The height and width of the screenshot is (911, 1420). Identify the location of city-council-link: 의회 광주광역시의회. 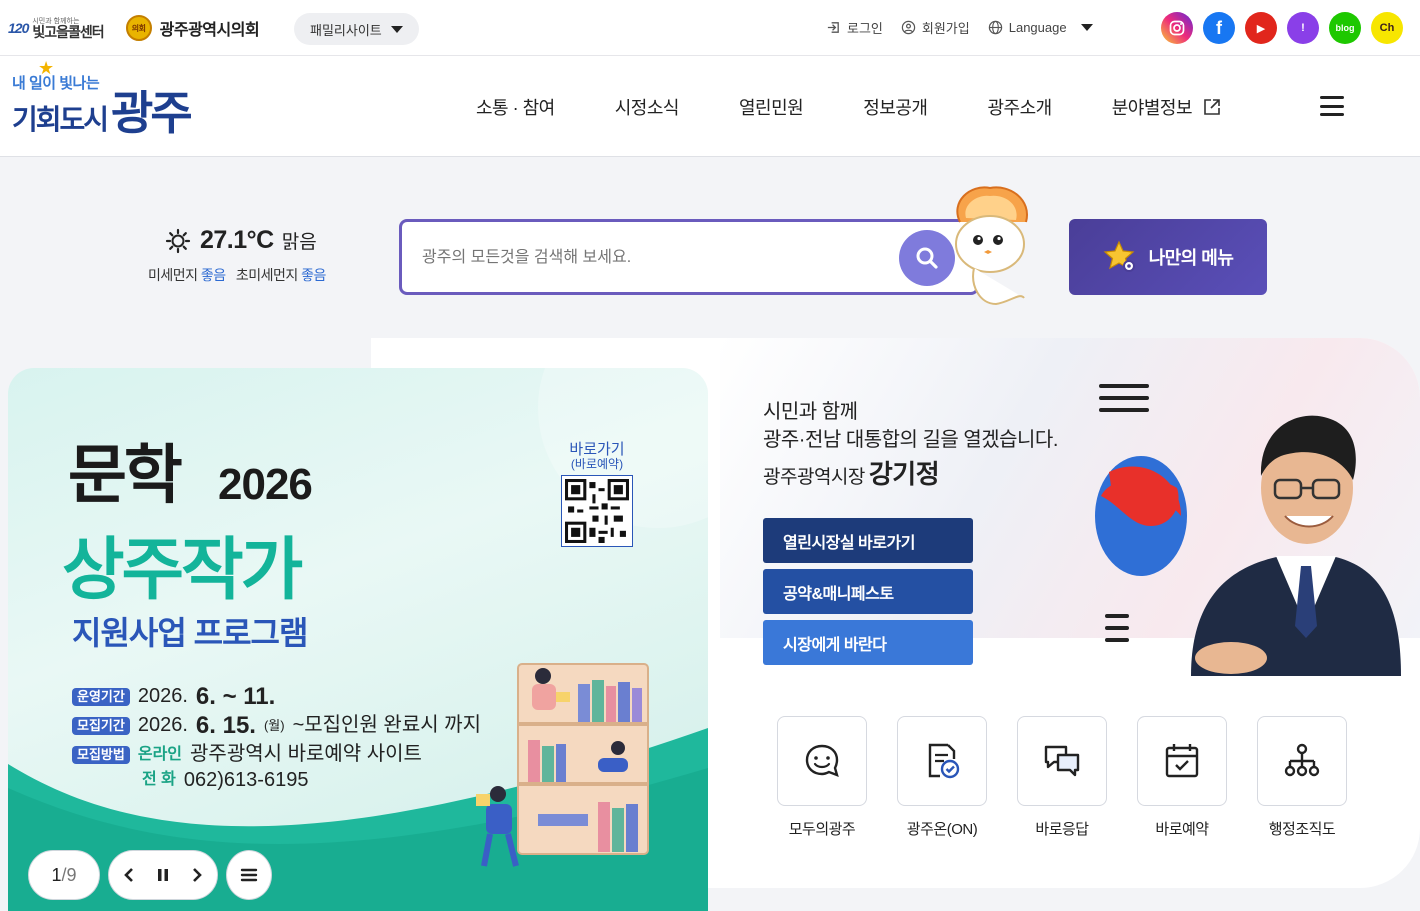
(192, 28).